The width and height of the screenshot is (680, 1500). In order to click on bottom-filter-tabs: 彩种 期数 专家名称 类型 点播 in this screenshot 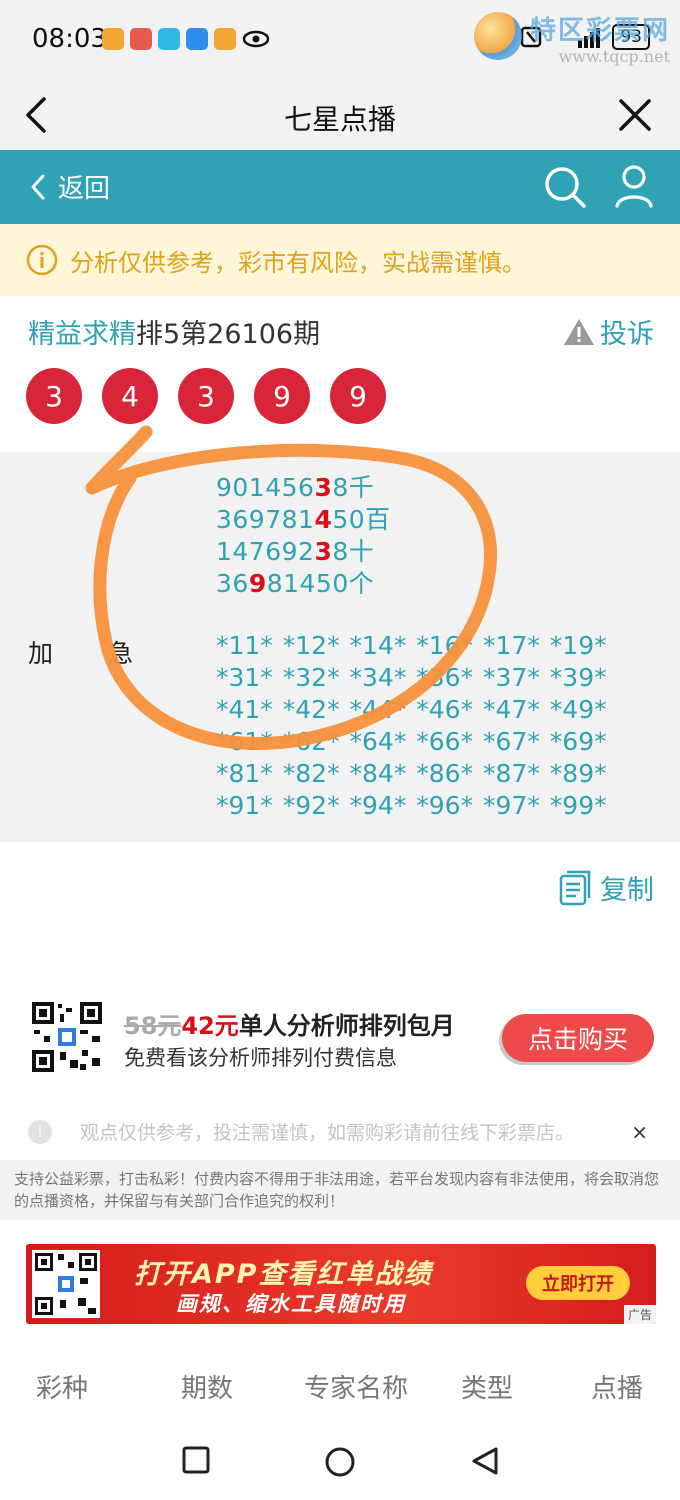, I will do `click(340, 1386)`.